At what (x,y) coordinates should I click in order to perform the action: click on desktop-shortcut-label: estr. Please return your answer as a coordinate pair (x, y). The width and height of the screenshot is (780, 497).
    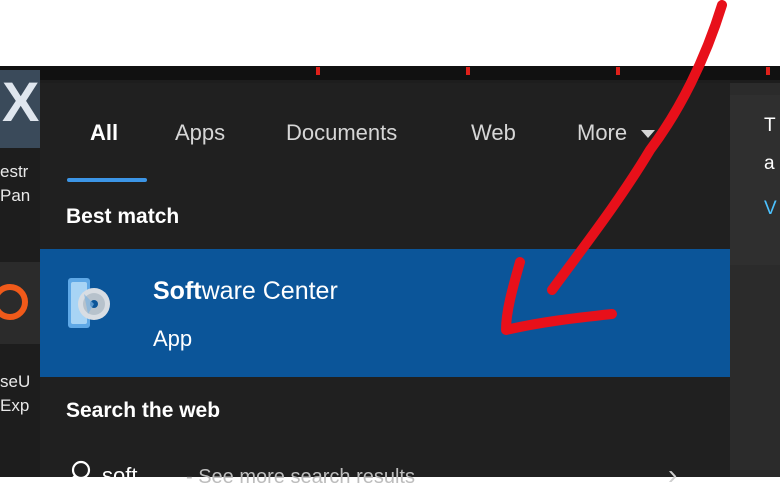
    Looking at the image, I should click on (14, 171).